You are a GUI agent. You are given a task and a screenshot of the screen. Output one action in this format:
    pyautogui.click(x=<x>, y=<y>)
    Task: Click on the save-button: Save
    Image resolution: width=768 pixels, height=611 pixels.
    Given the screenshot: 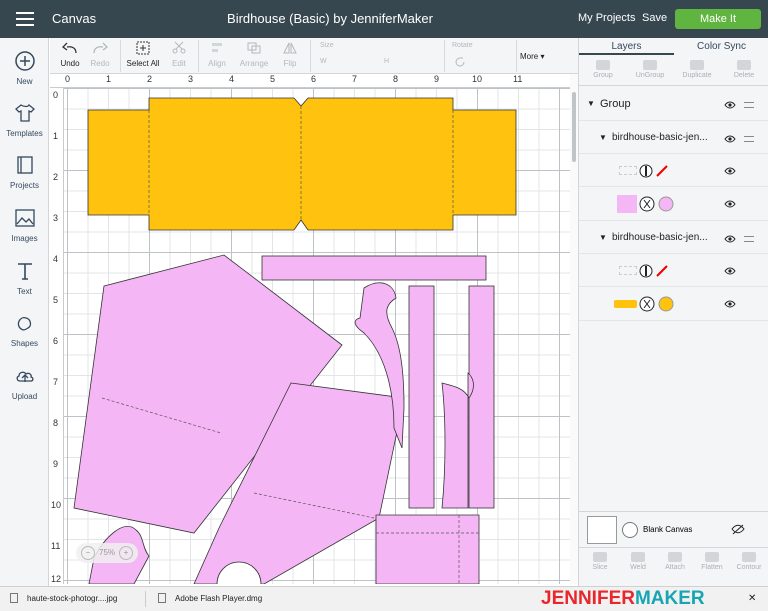 What is the action you would take?
    pyautogui.click(x=654, y=18)
    